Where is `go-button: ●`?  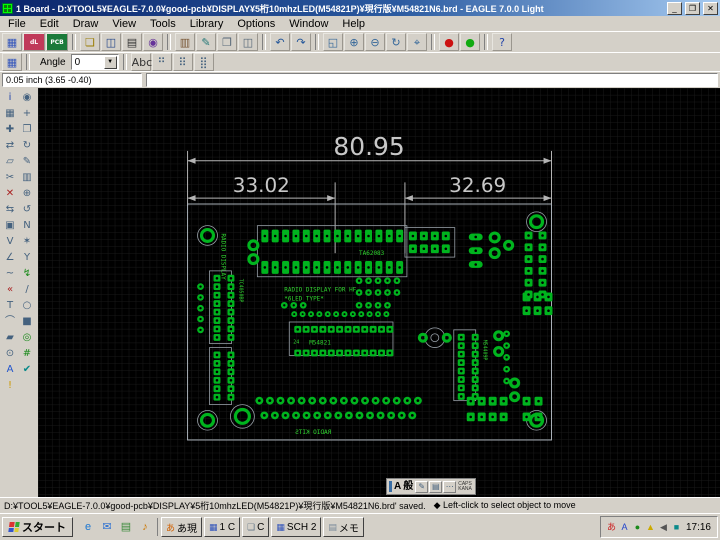
go-button: ● is located at coordinates (470, 42).